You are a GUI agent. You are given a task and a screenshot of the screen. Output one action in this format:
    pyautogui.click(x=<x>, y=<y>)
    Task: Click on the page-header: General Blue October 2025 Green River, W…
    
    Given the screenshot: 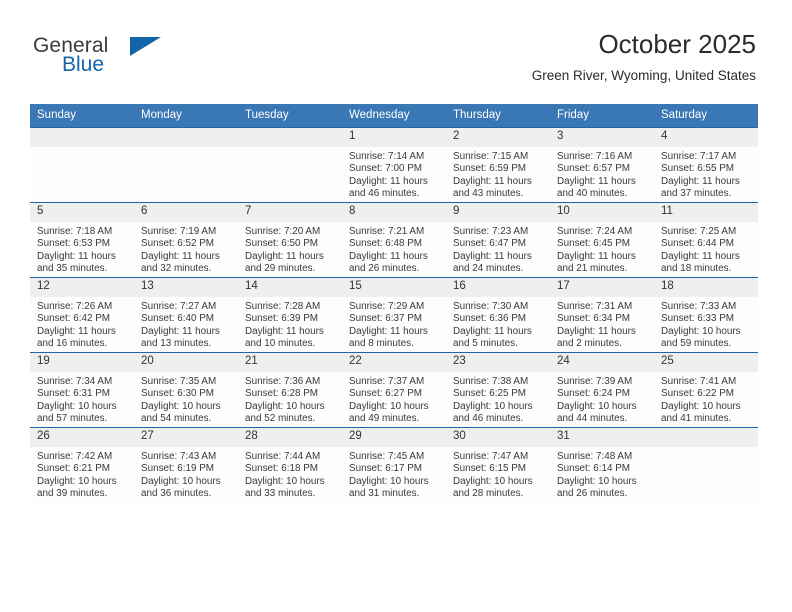 What is the action you would take?
    pyautogui.click(x=396, y=41)
    